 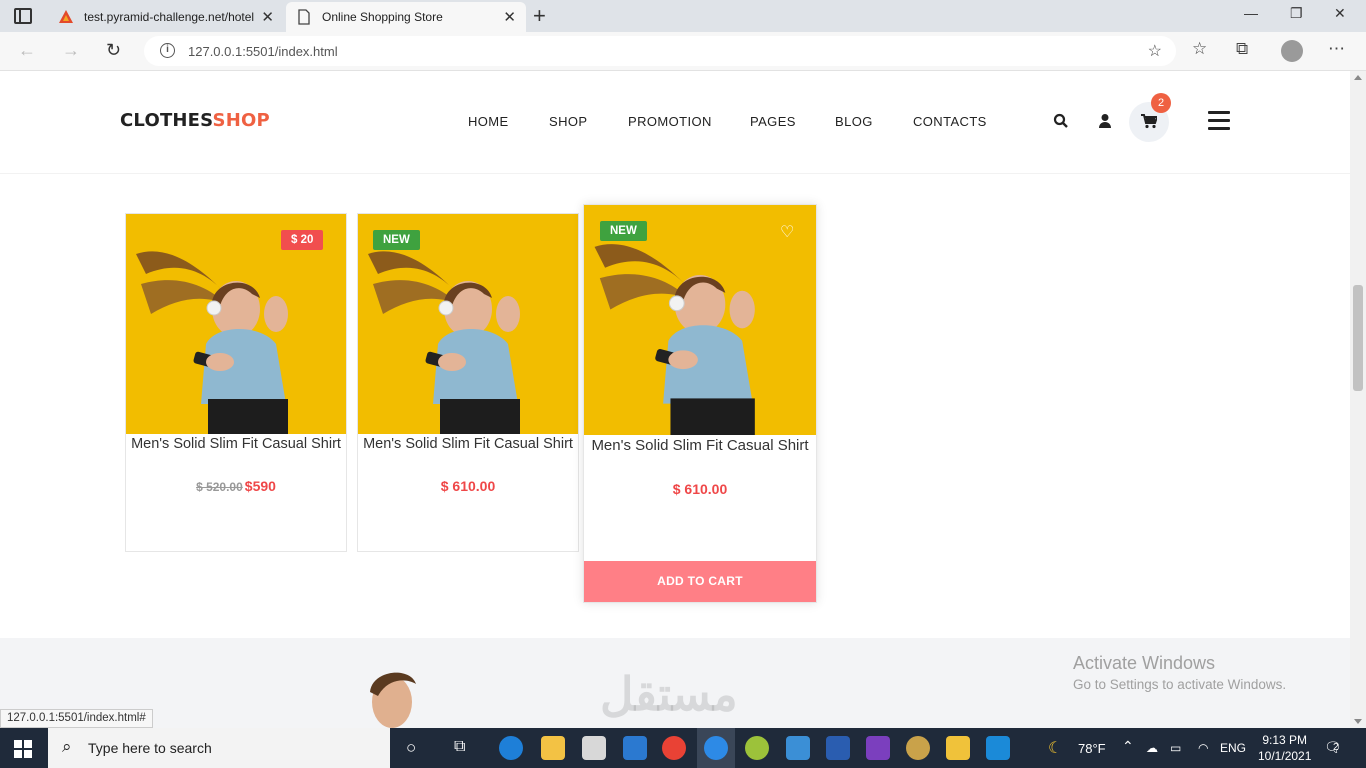 What do you see at coordinates (958, 748) in the screenshot?
I see `notes-icon` at bounding box center [958, 748].